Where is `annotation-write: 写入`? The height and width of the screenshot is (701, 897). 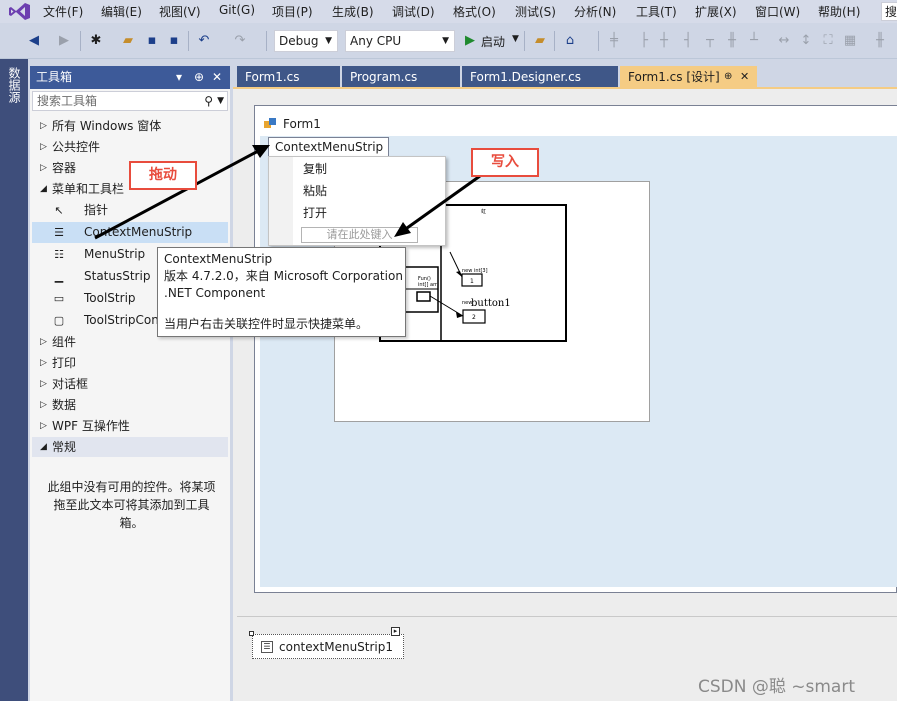 annotation-write: 写入 is located at coordinates (505, 162).